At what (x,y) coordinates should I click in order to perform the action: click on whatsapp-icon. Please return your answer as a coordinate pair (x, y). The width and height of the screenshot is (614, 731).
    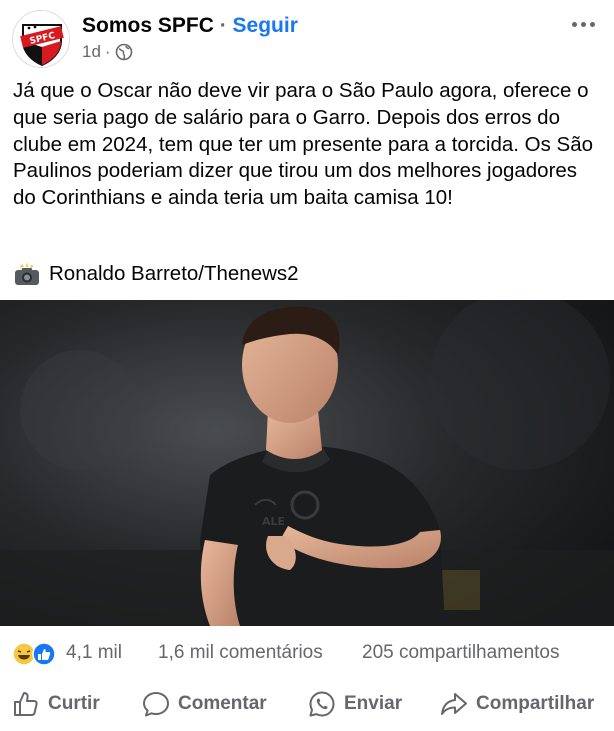
    Looking at the image, I should click on (322, 704).